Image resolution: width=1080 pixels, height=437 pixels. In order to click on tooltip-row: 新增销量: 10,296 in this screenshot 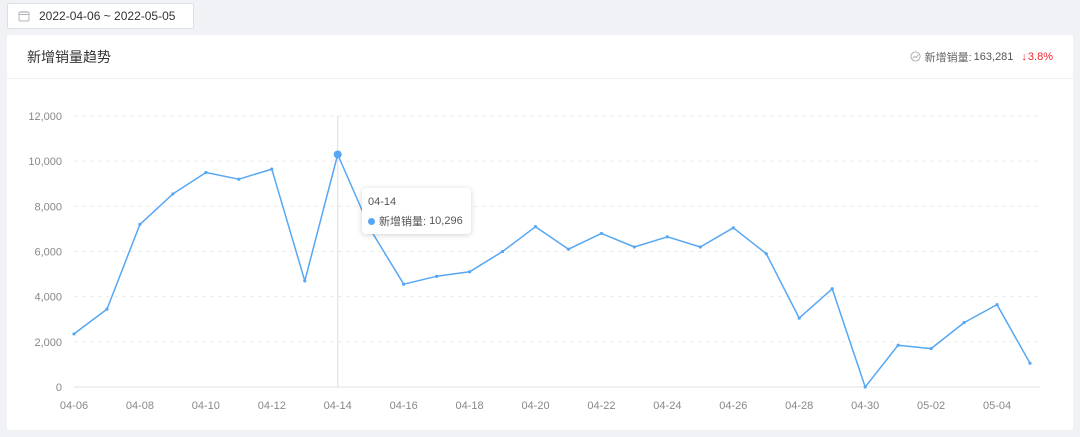, I will do `click(419, 221)`.